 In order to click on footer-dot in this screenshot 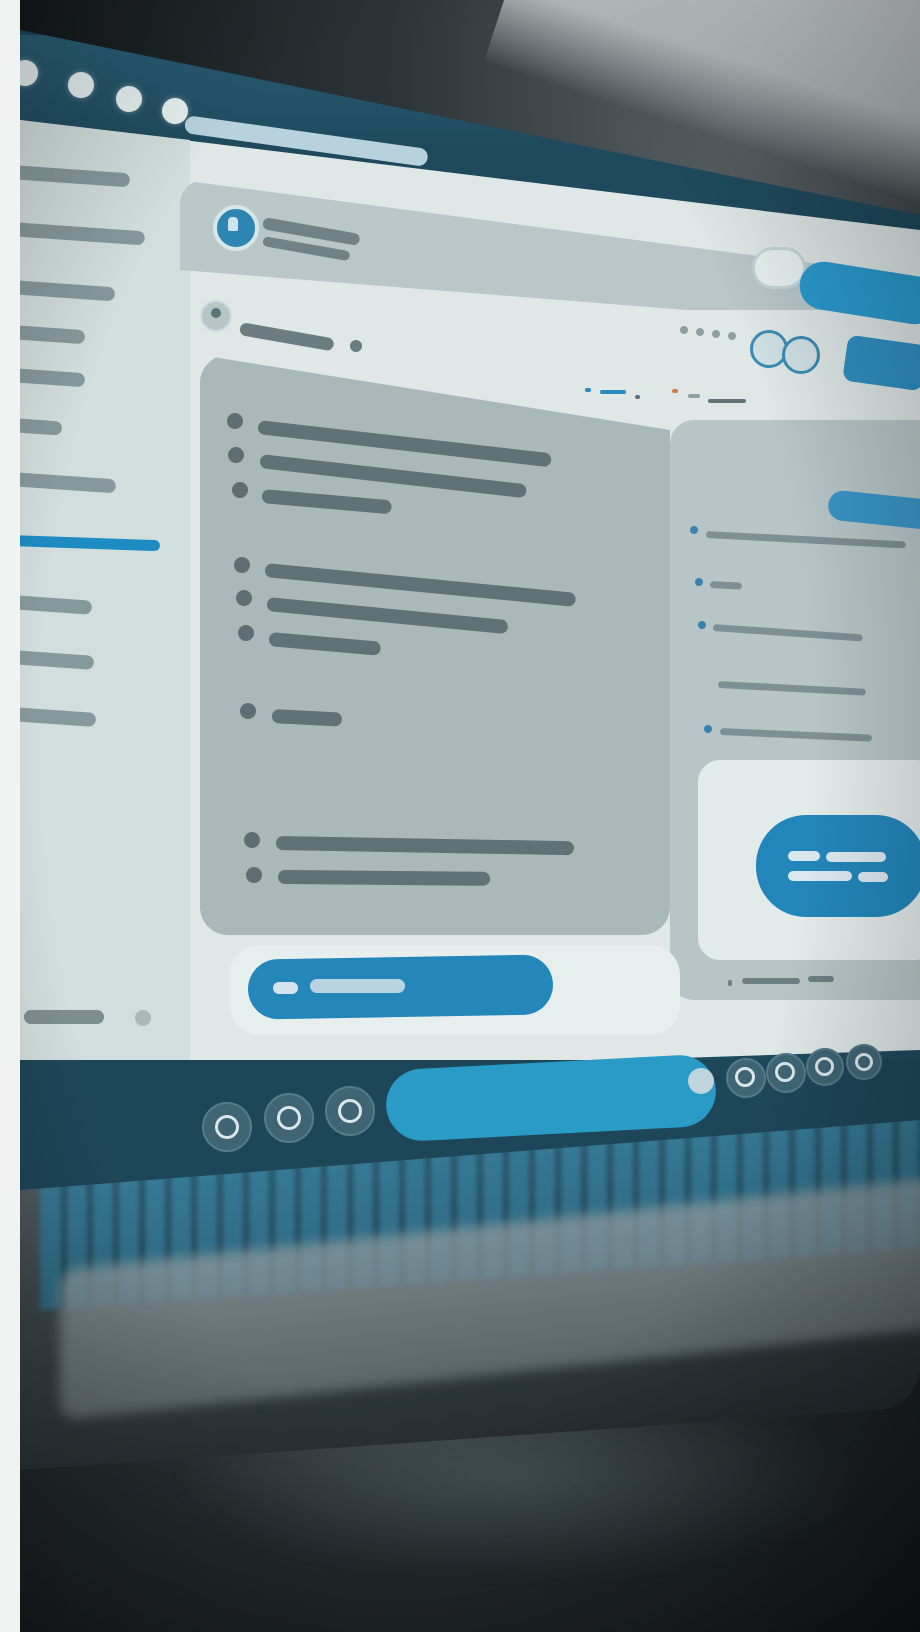, I will do `click(730, 983)`.